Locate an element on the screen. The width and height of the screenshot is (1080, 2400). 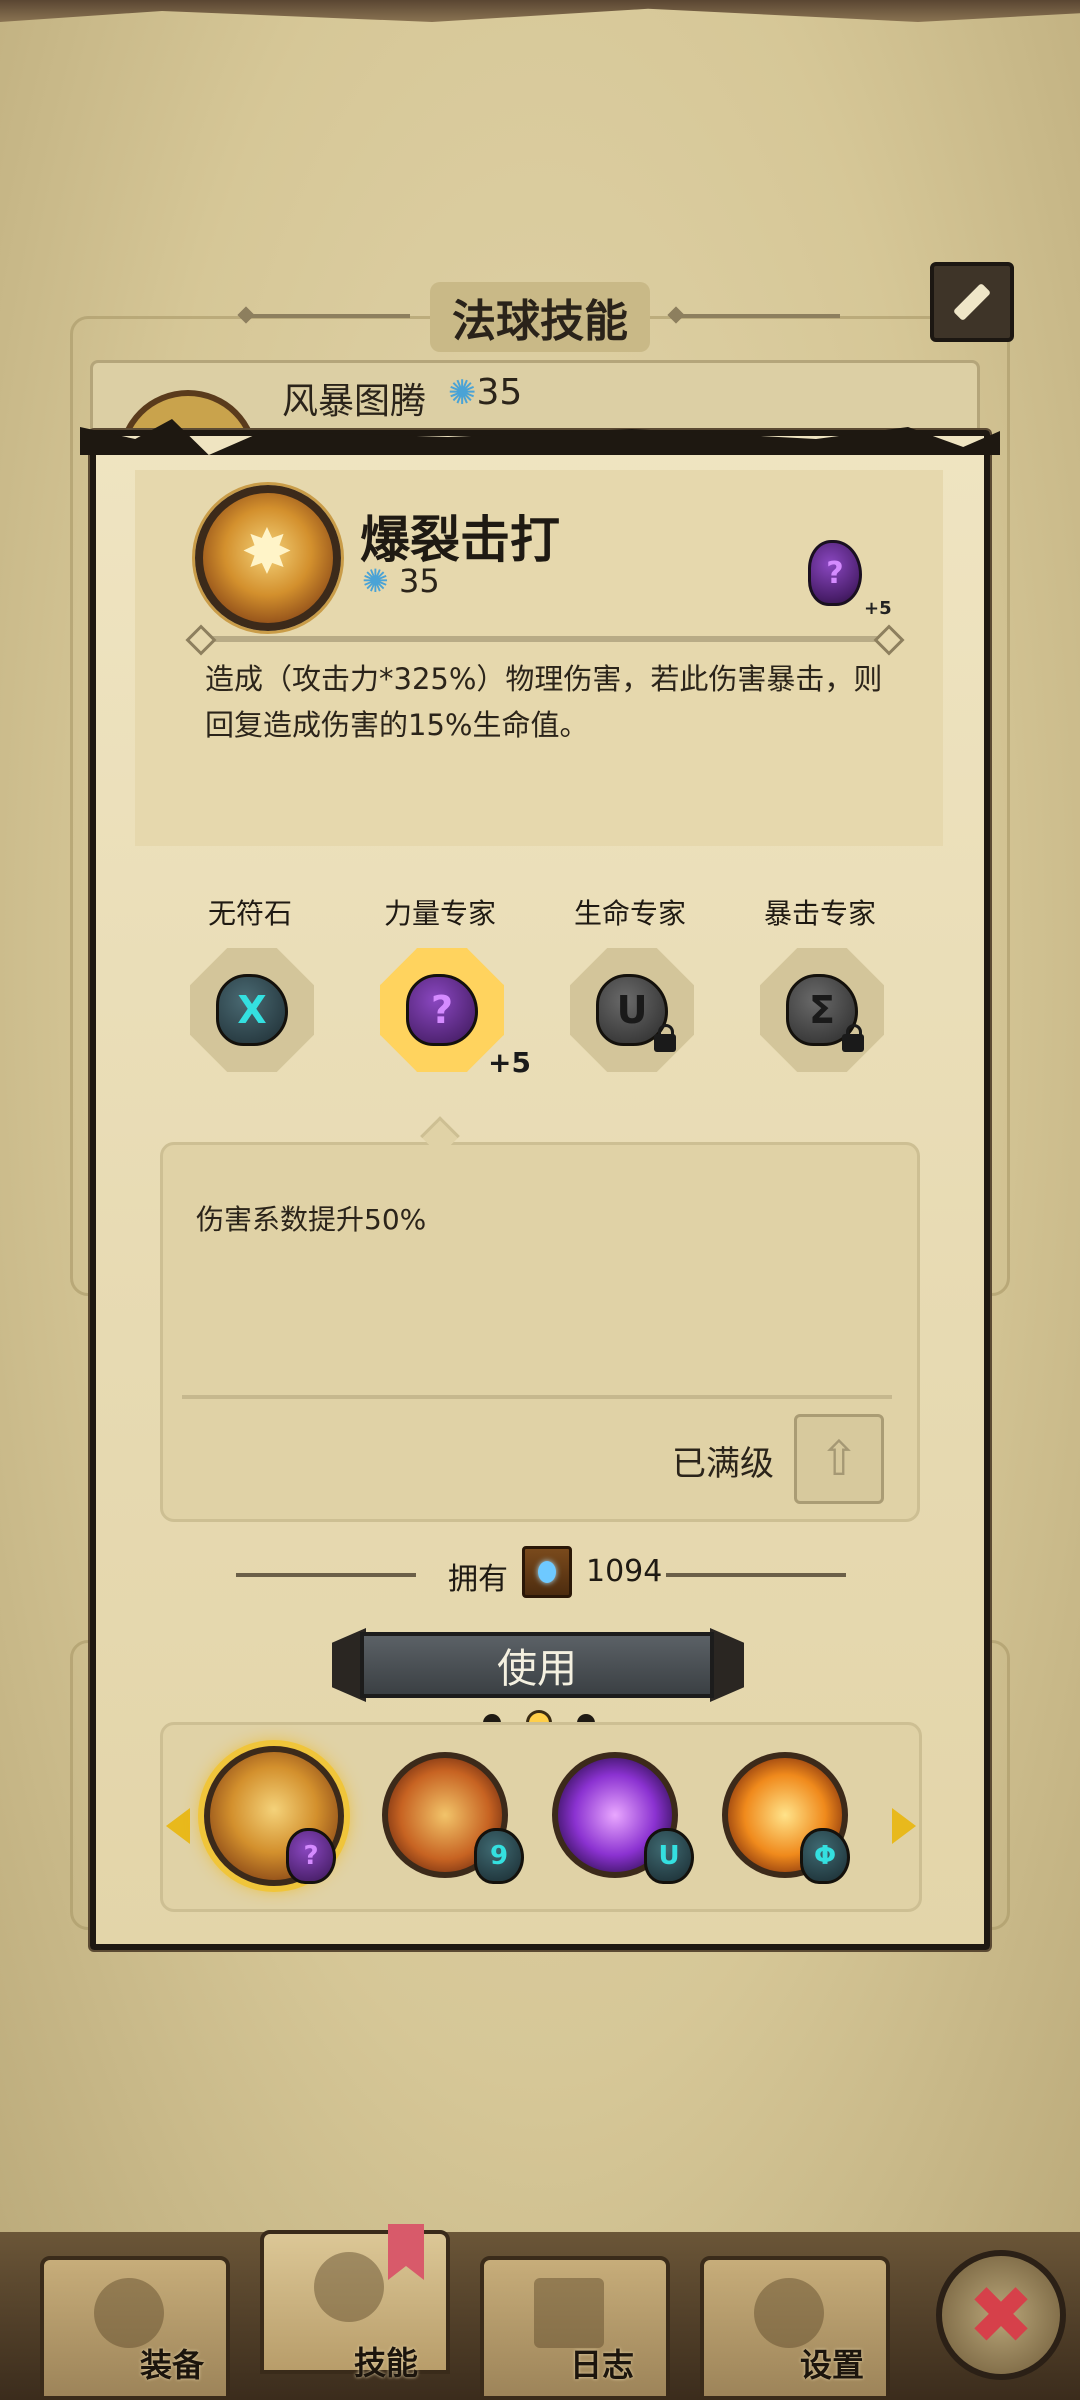
tab-label: 日志 is located at coordinates (602, 2365).